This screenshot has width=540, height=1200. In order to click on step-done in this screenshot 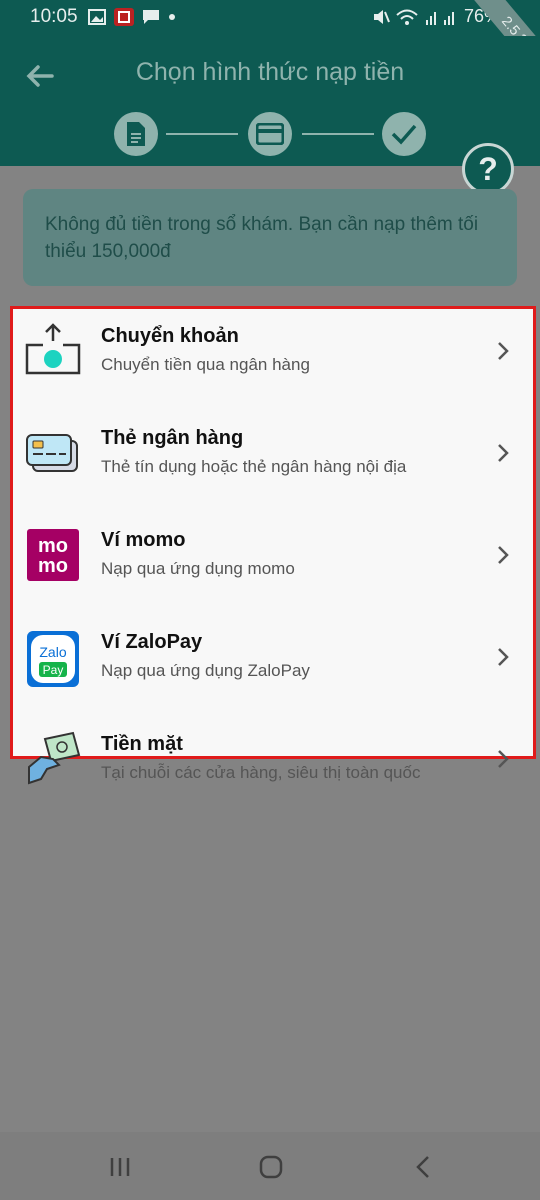, I will do `click(404, 134)`.